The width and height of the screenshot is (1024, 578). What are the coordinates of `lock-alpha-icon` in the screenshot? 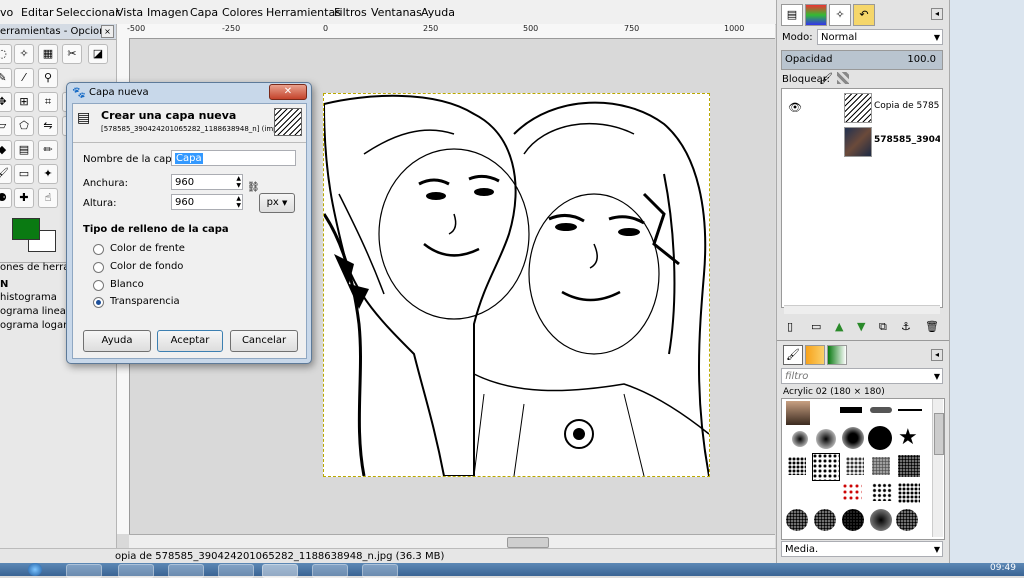 It's located at (843, 78).